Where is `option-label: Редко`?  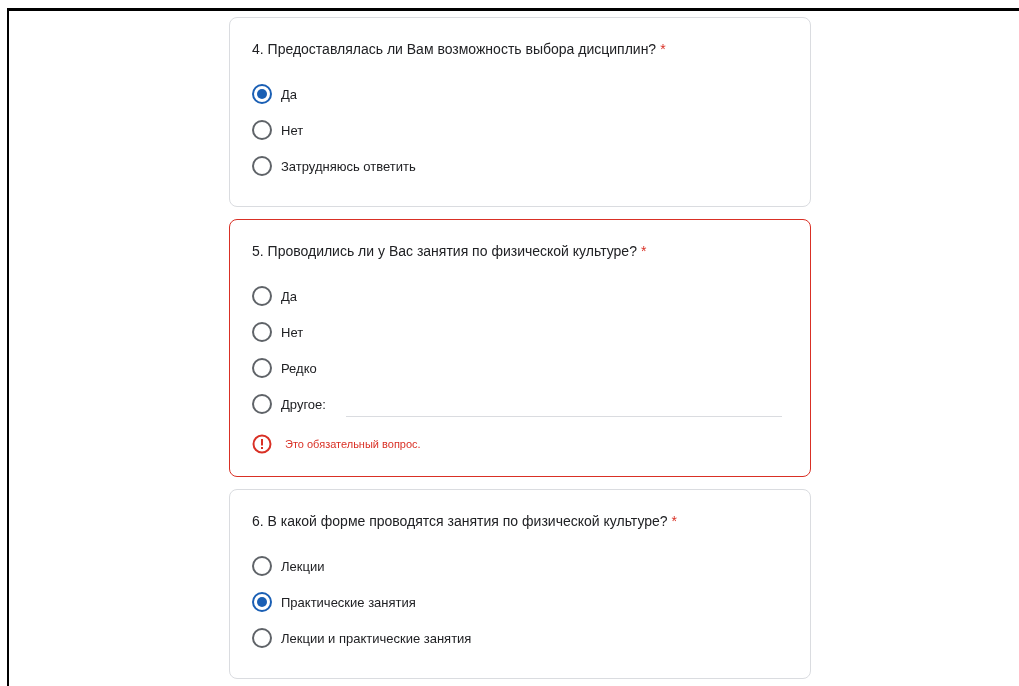
option-label: Редко is located at coordinates (299, 368).